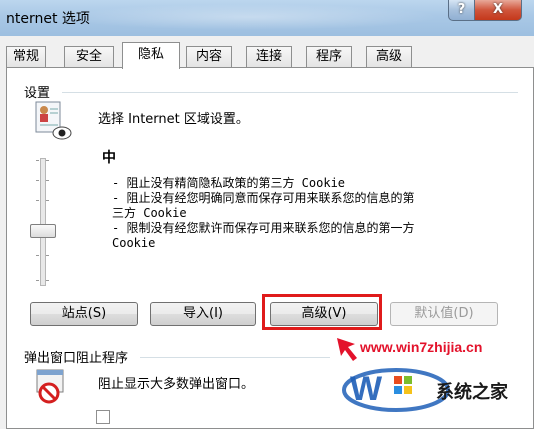 This screenshot has height=429, width=534. Describe the element at coordinates (48, 19) in the screenshot. I see `window-title: nternet 选项` at that location.